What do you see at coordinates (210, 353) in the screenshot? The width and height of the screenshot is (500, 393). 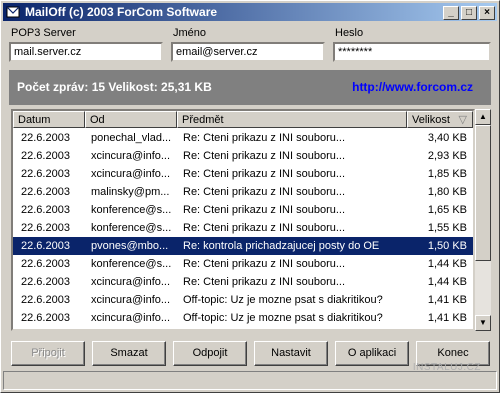 I see `disconnect-button: Odpojit` at bounding box center [210, 353].